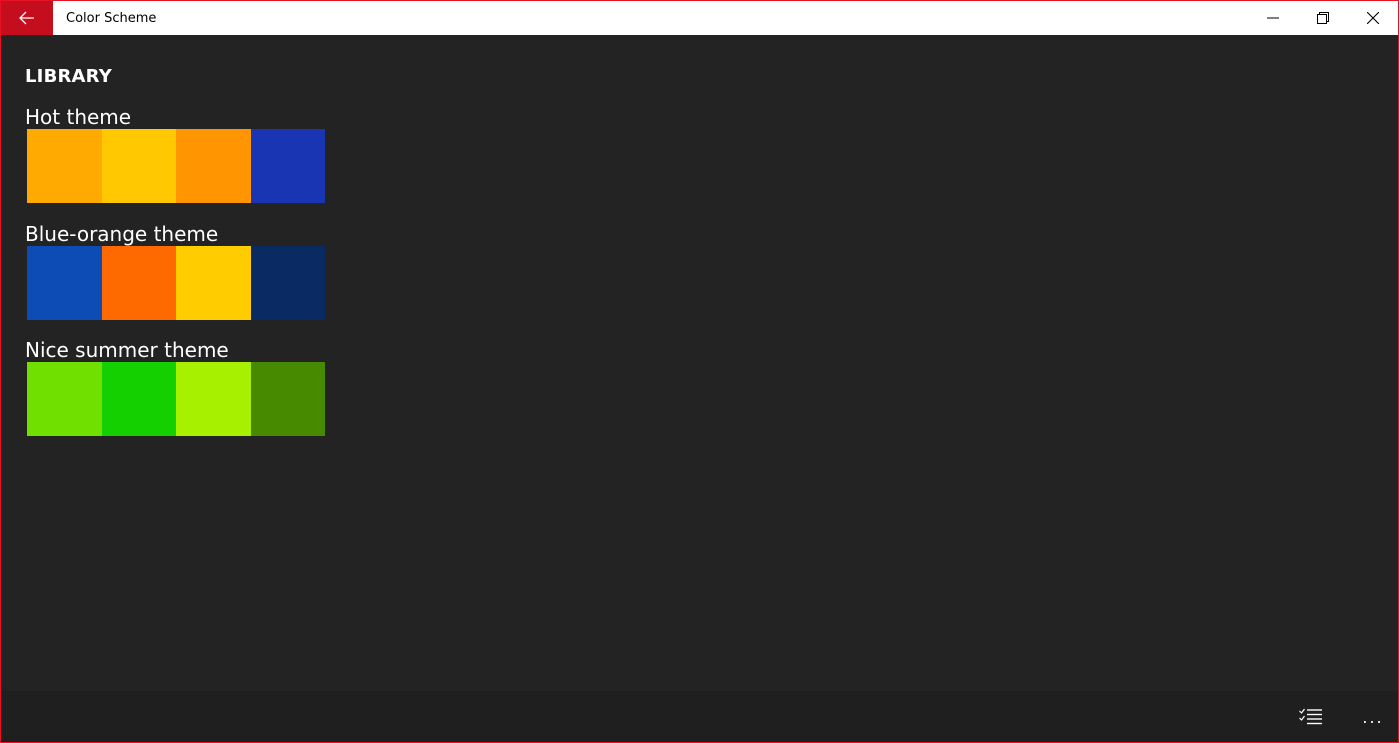  I want to click on theme-name: Blue-orange theme, so click(122, 234).